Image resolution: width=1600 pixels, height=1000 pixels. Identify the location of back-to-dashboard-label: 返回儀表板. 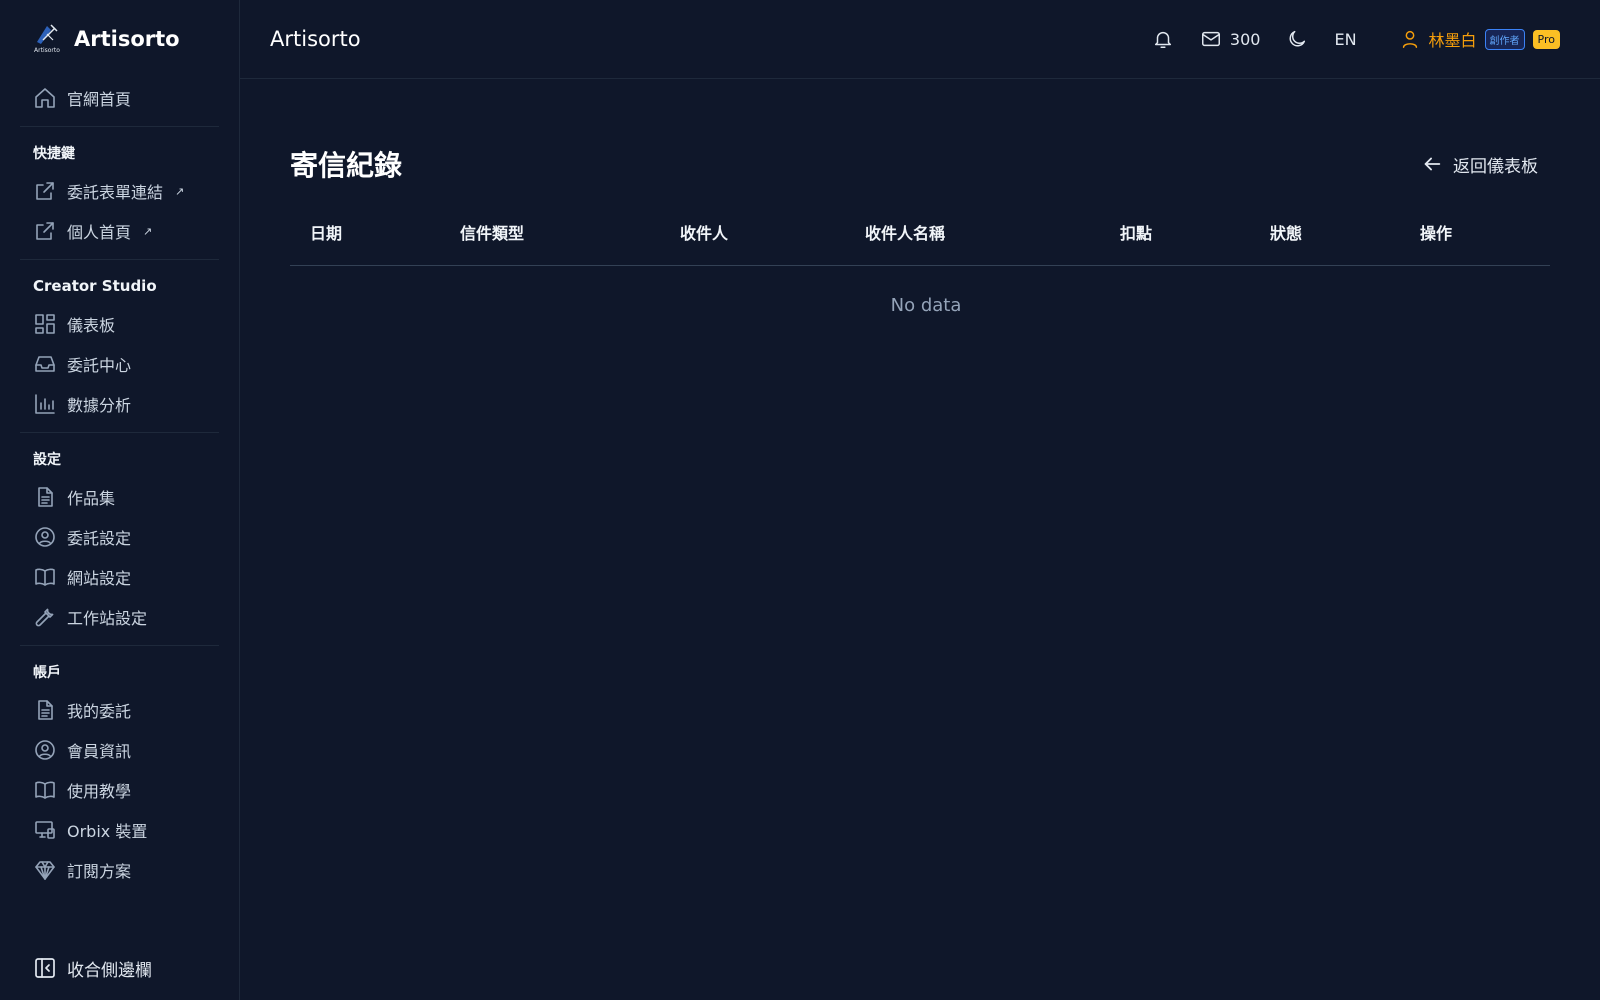
(1495, 166).